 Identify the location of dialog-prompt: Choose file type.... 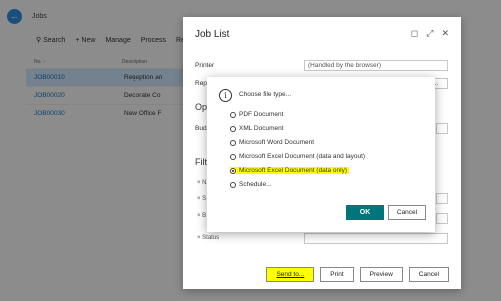
(265, 94).